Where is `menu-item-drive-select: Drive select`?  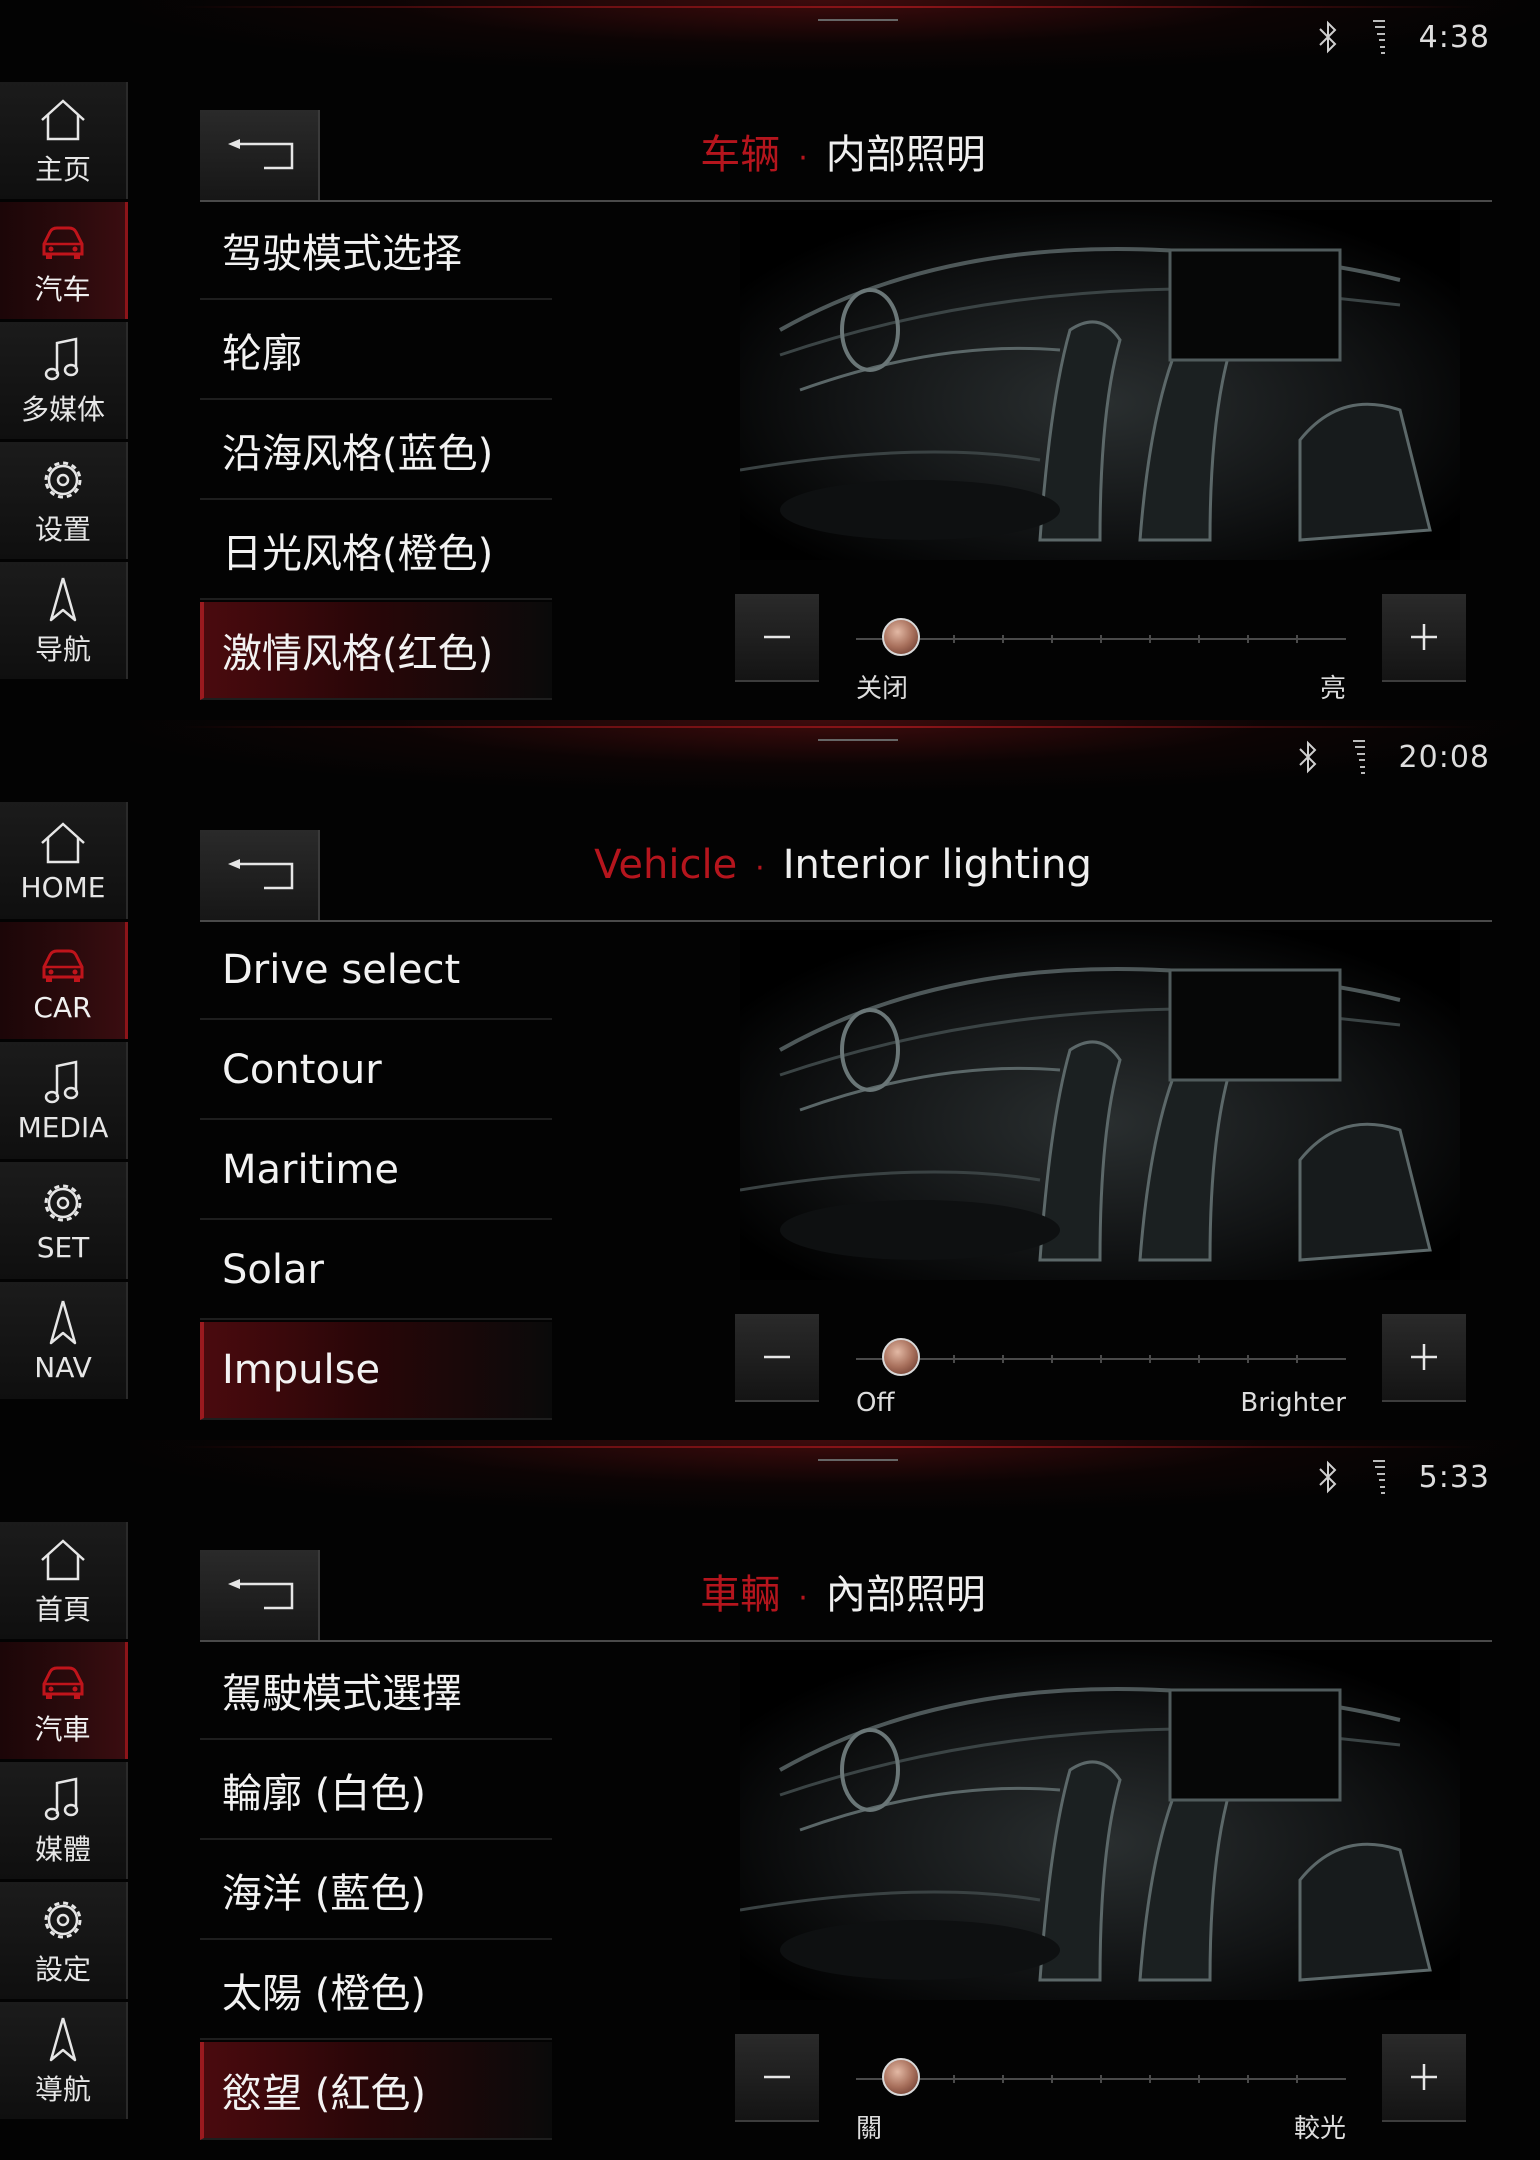 menu-item-drive-select: Drive select is located at coordinates (376, 971).